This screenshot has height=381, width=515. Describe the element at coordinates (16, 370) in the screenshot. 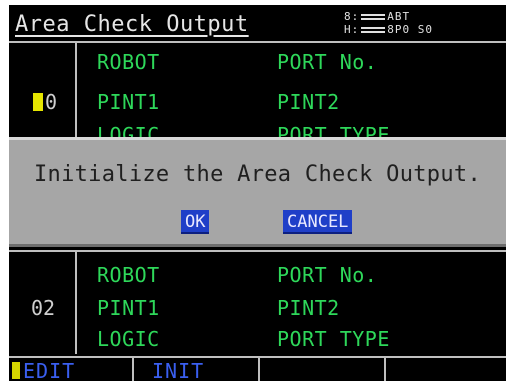

I see `fkey-marker-icon` at that location.